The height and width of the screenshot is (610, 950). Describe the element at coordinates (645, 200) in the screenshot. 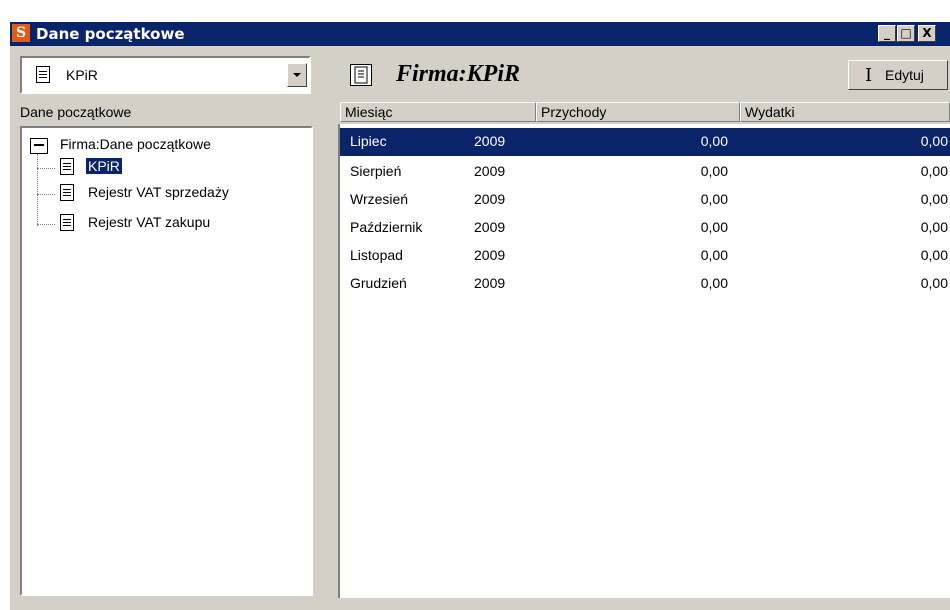

I see `table-row: Wrzesień 2009 0,00 0,00` at that location.